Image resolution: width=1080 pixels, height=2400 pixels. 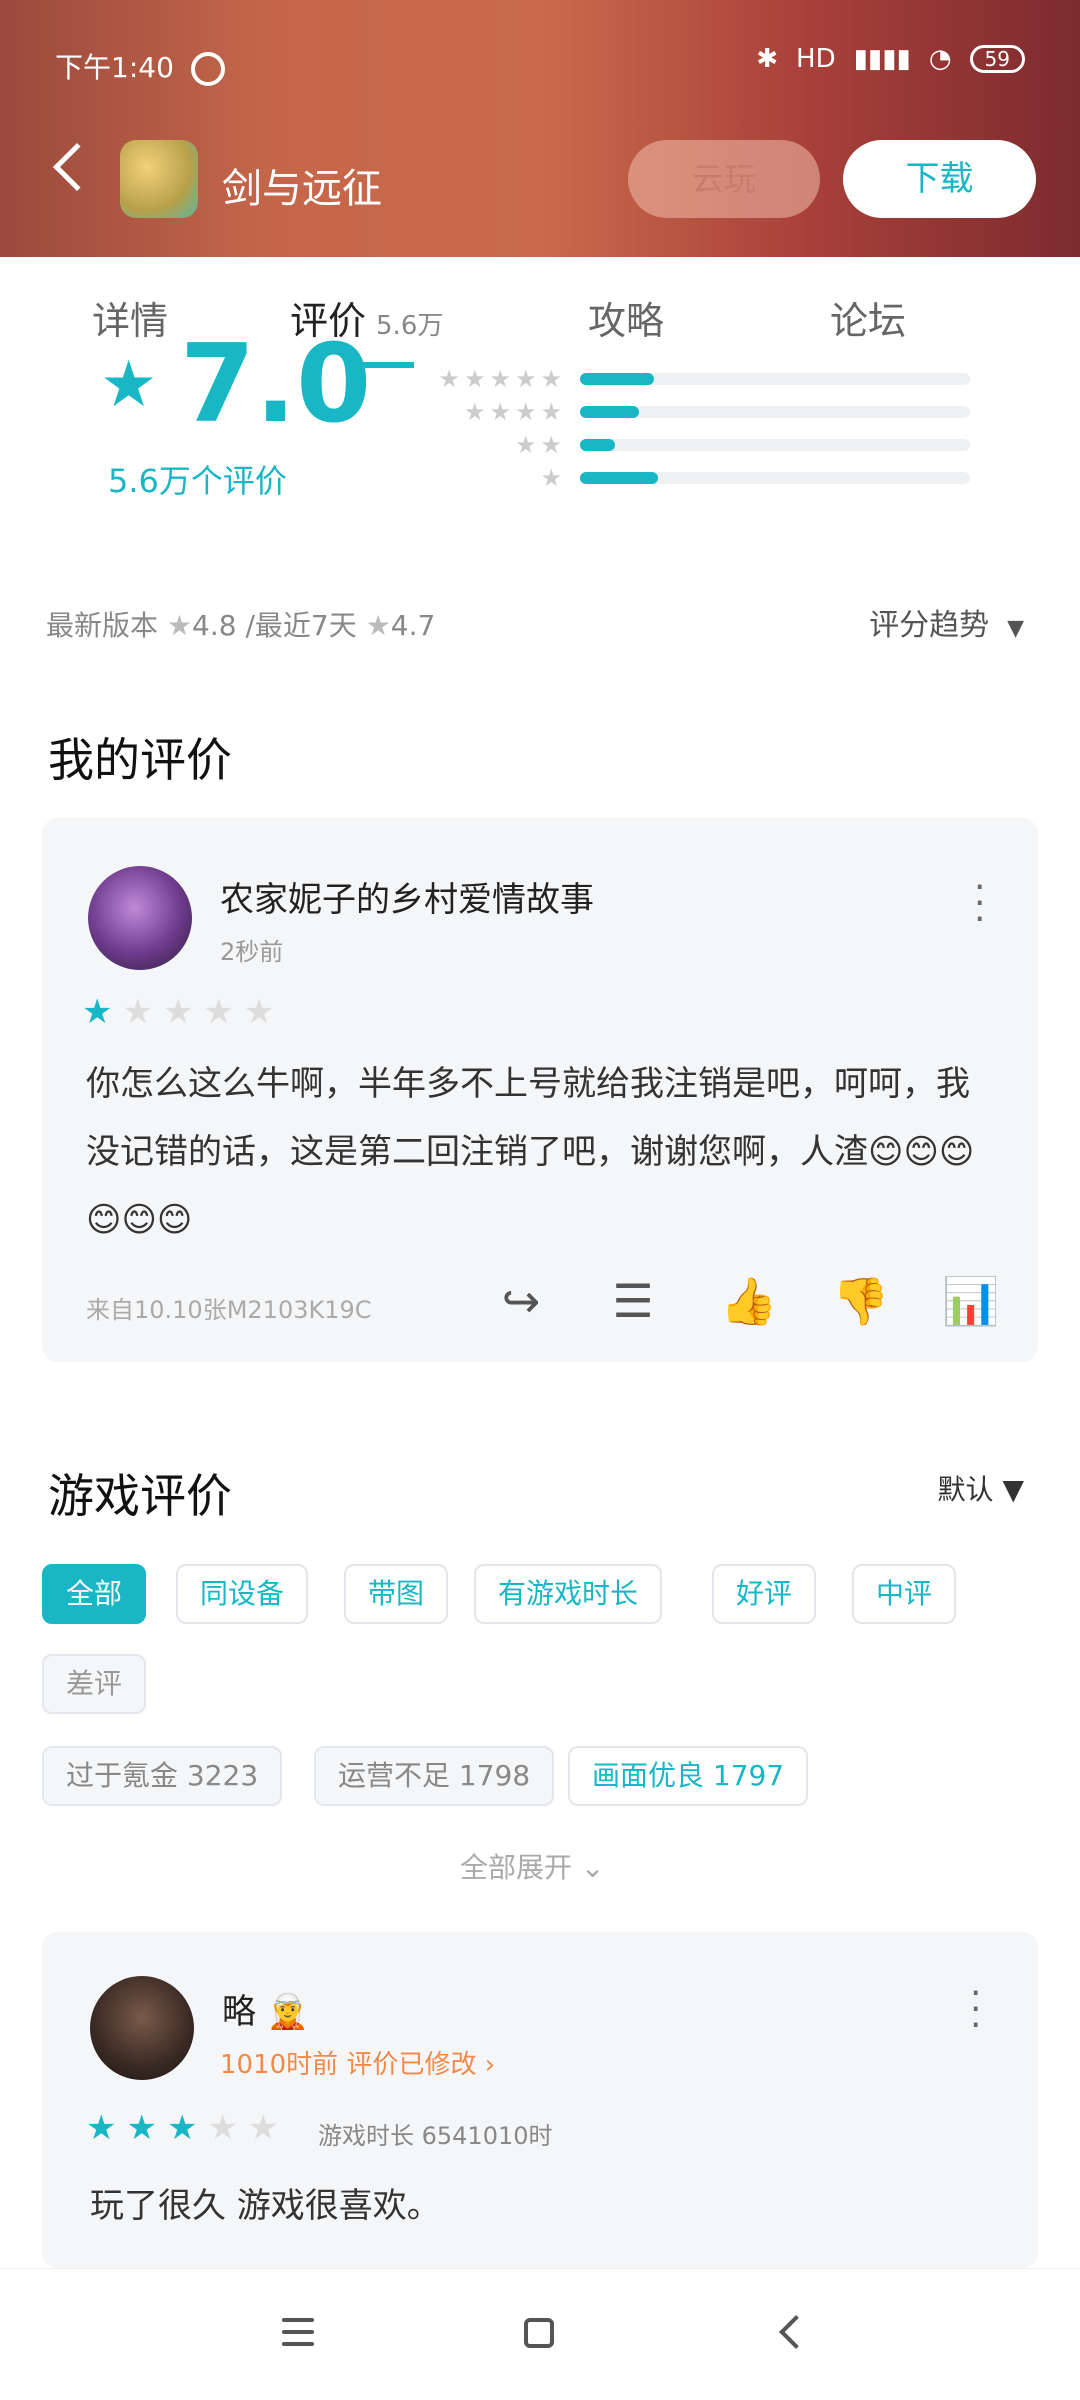 I want to click on distribution-row: ★★★★★, so click(x=710, y=379).